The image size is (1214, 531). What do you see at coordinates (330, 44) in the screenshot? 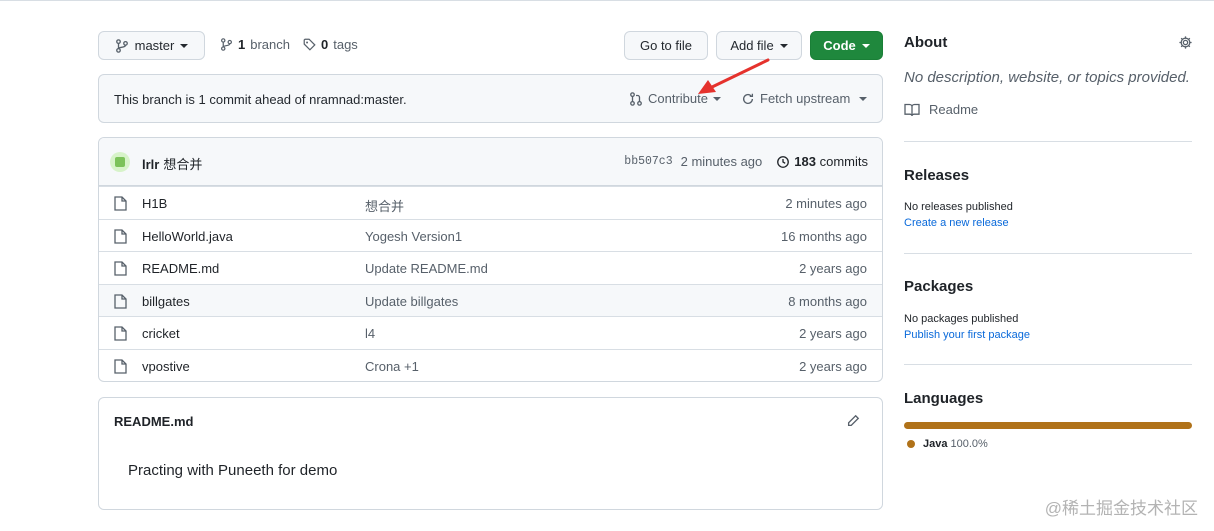
I see `tags-link: 0 tags` at bounding box center [330, 44].